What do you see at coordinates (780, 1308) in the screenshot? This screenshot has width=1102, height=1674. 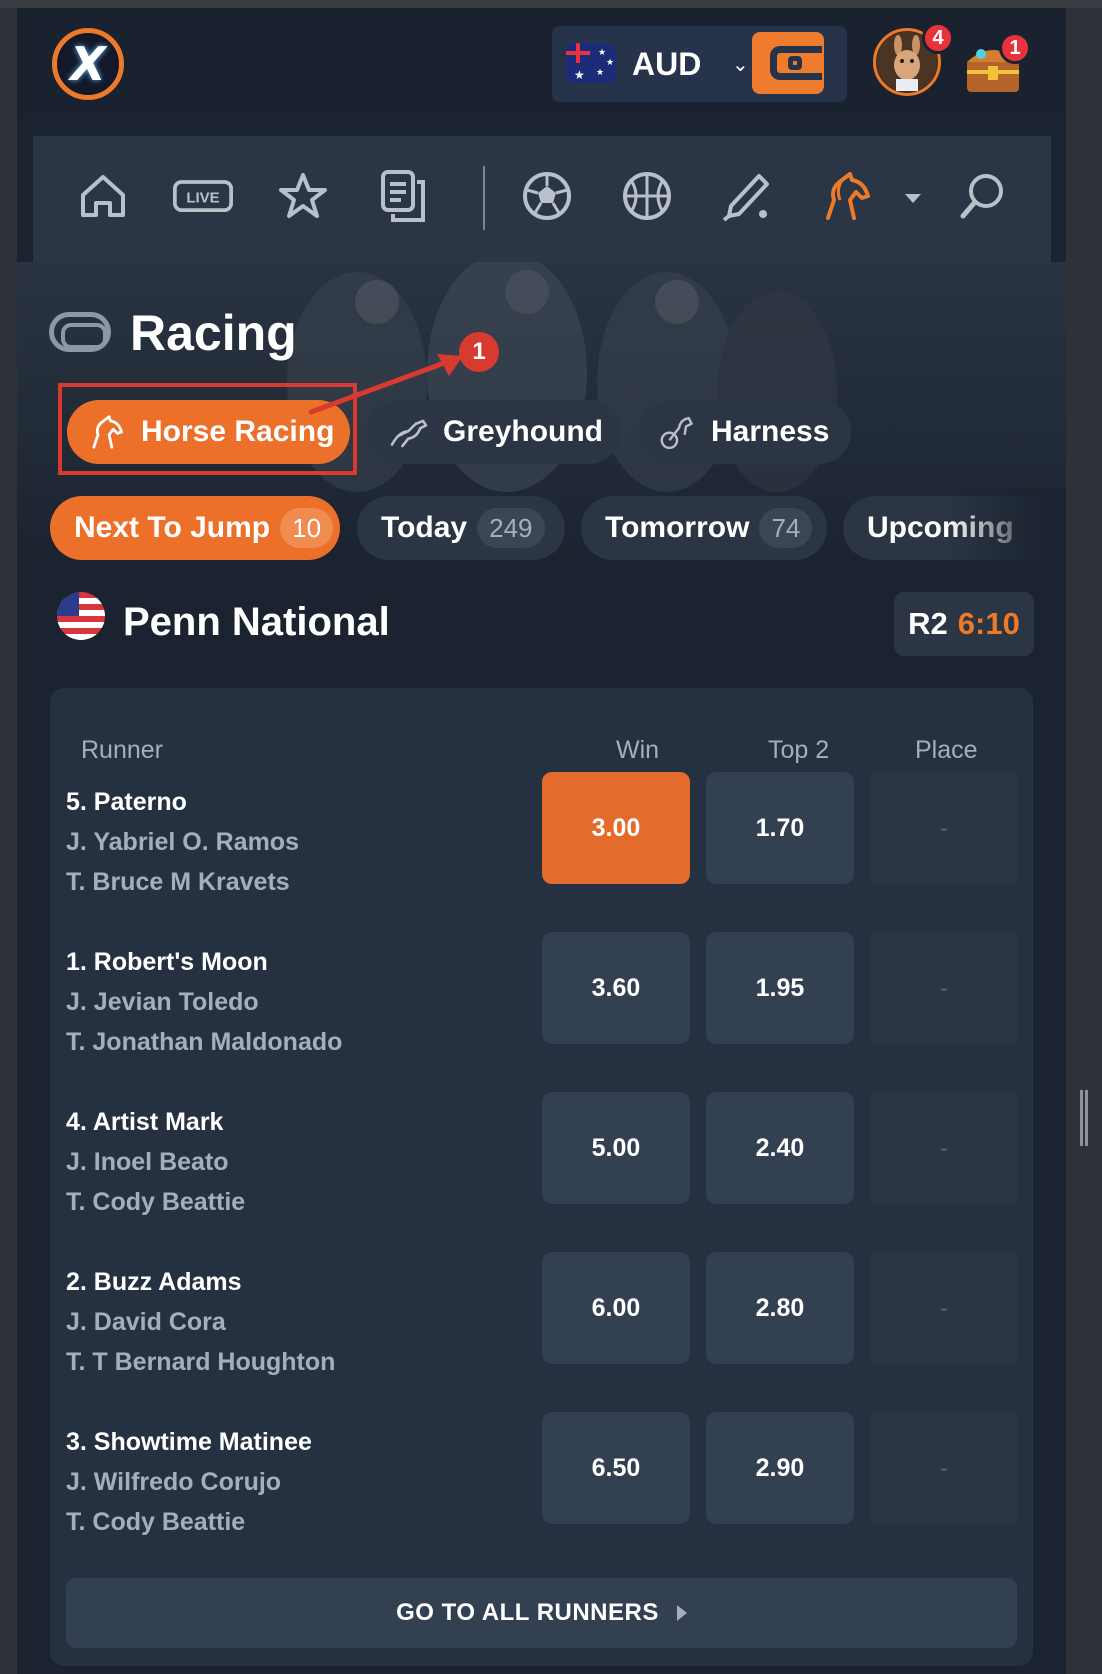 I see `top2-odds-button: 2.80` at bounding box center [780, 1308].